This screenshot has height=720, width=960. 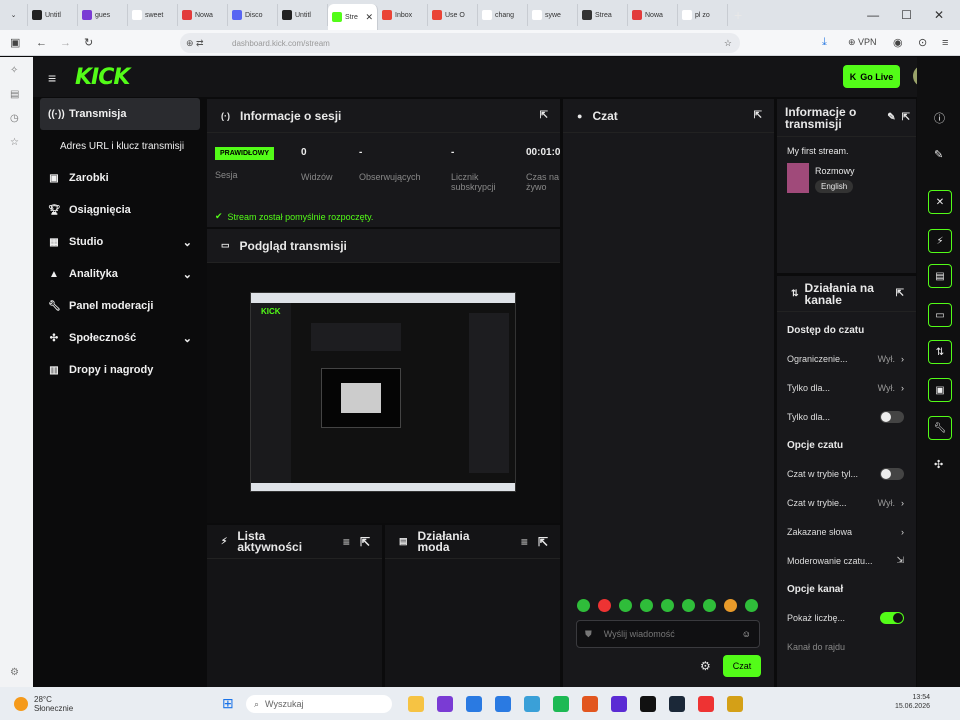 I want to click on bookmark-icon: ☆, so click(x=728, y=43).